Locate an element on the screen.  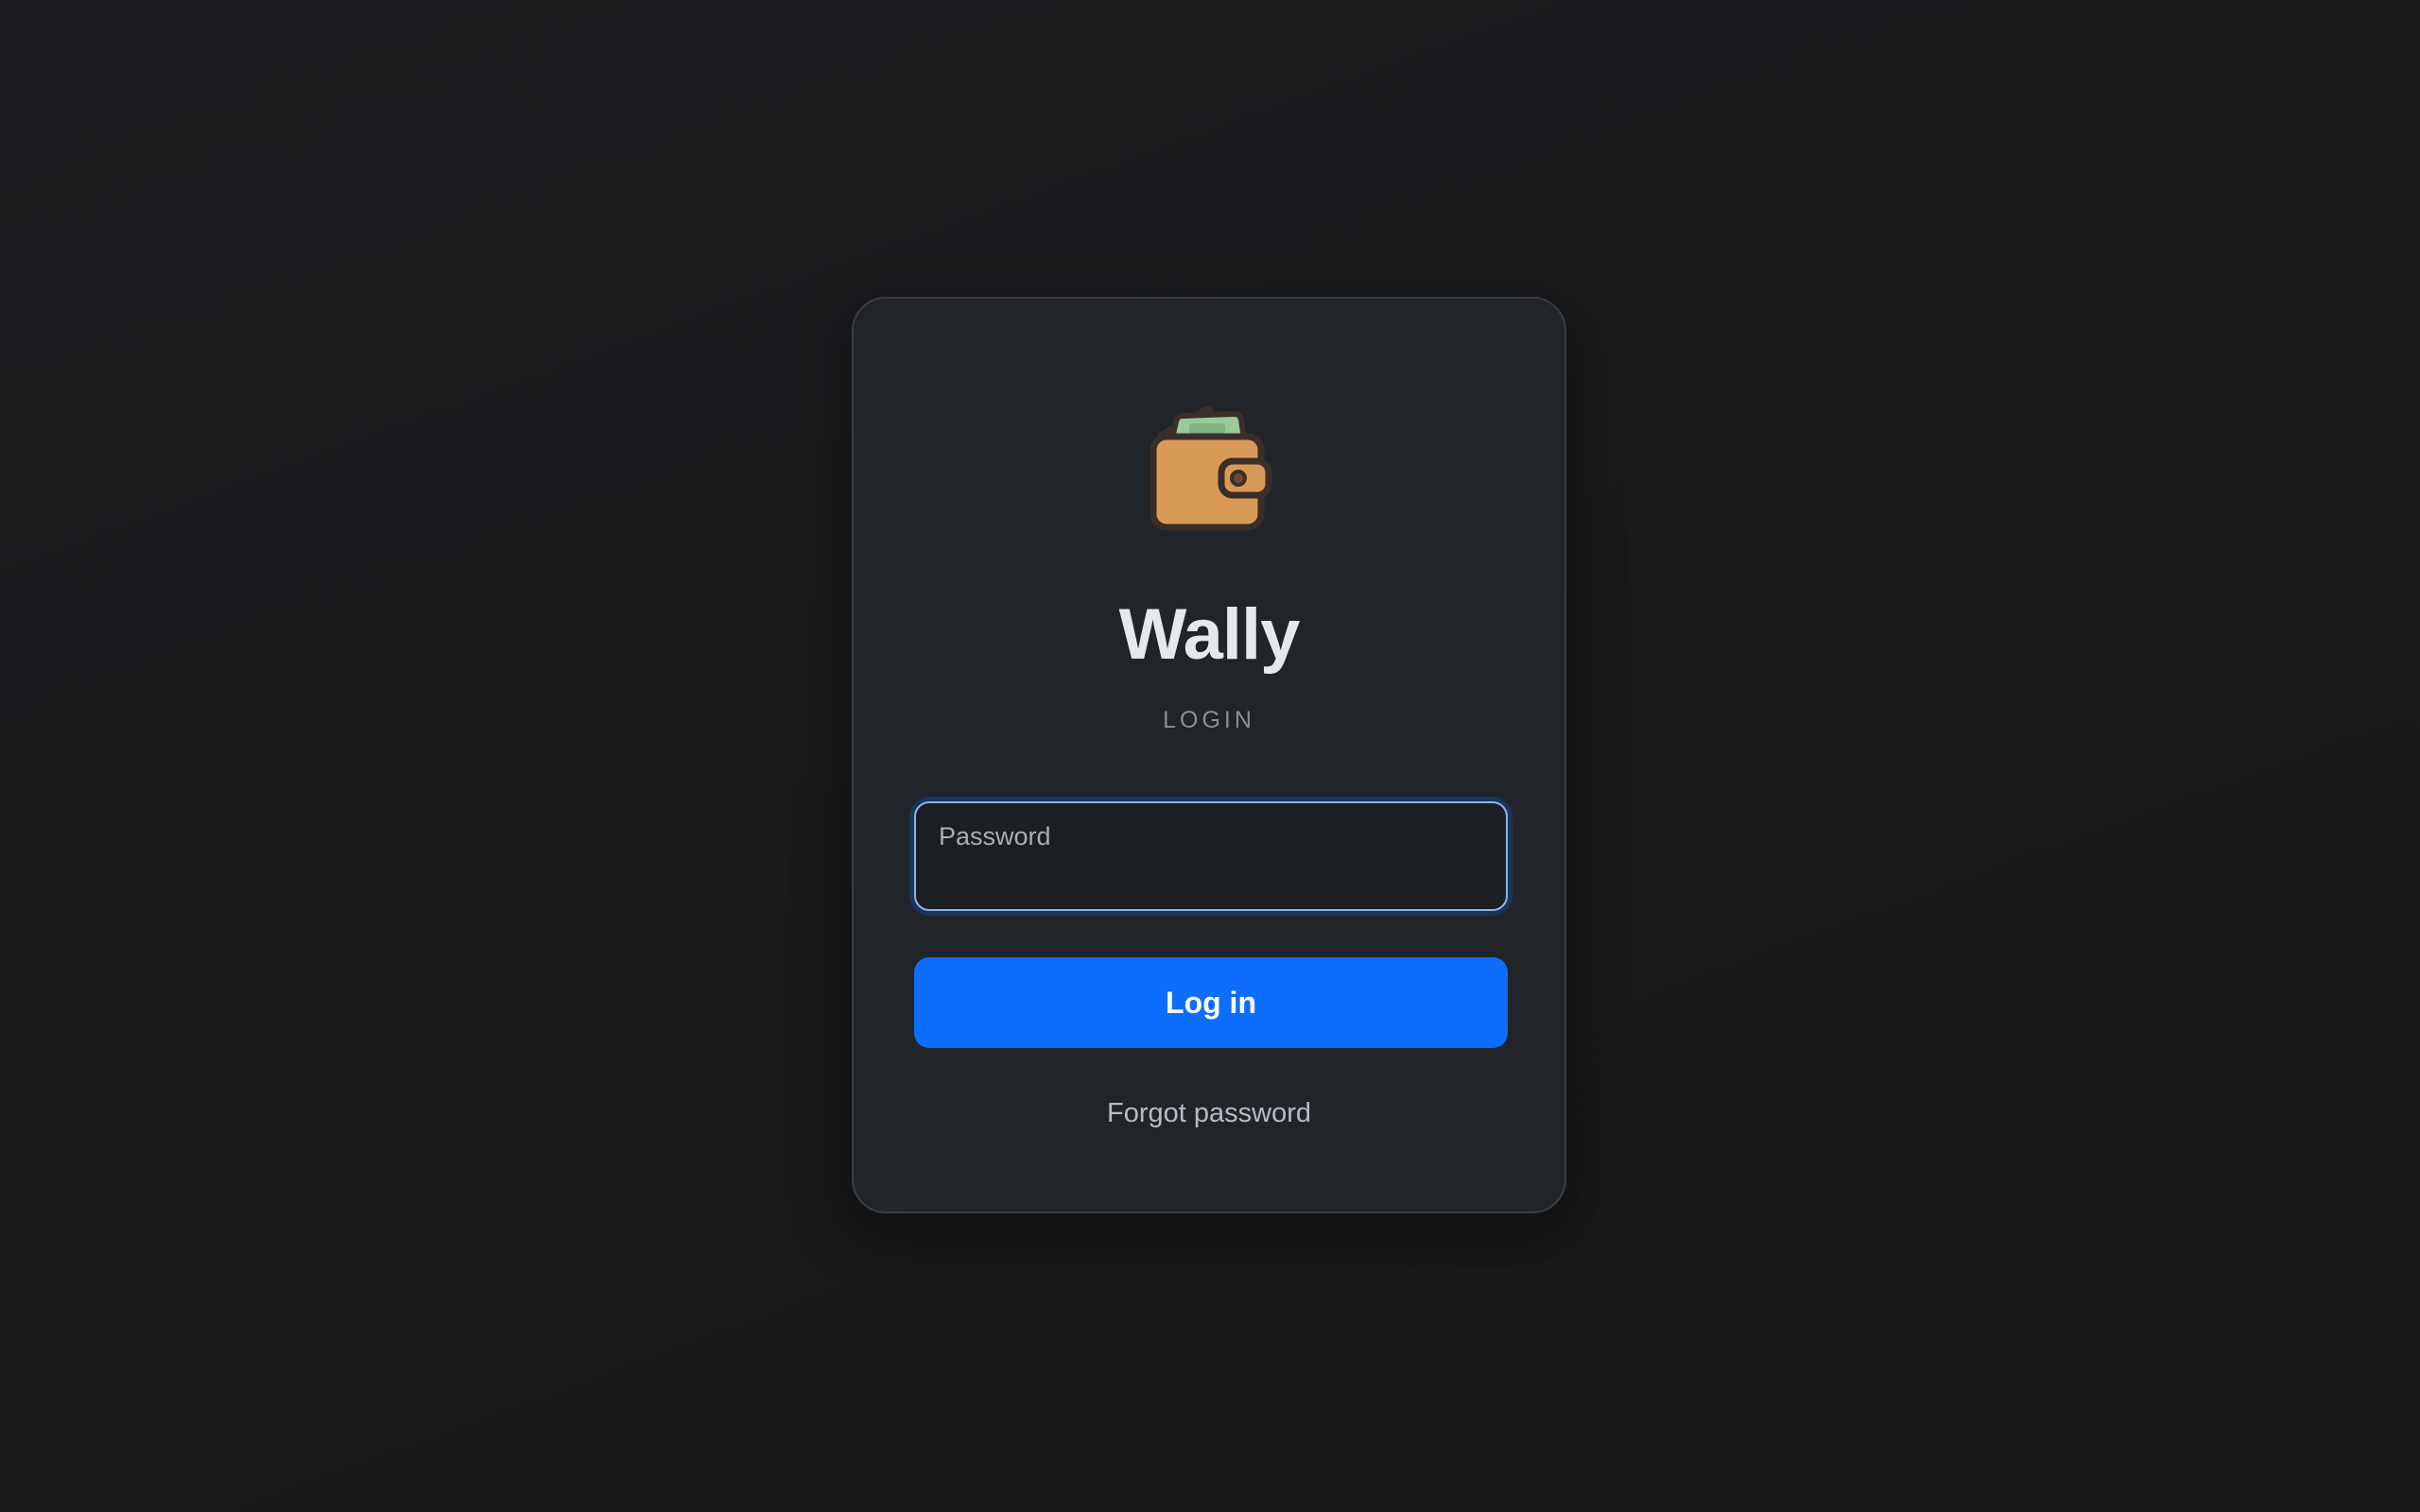
forgot-password-link: Forgot password is located at coordinates (1209, 1113).